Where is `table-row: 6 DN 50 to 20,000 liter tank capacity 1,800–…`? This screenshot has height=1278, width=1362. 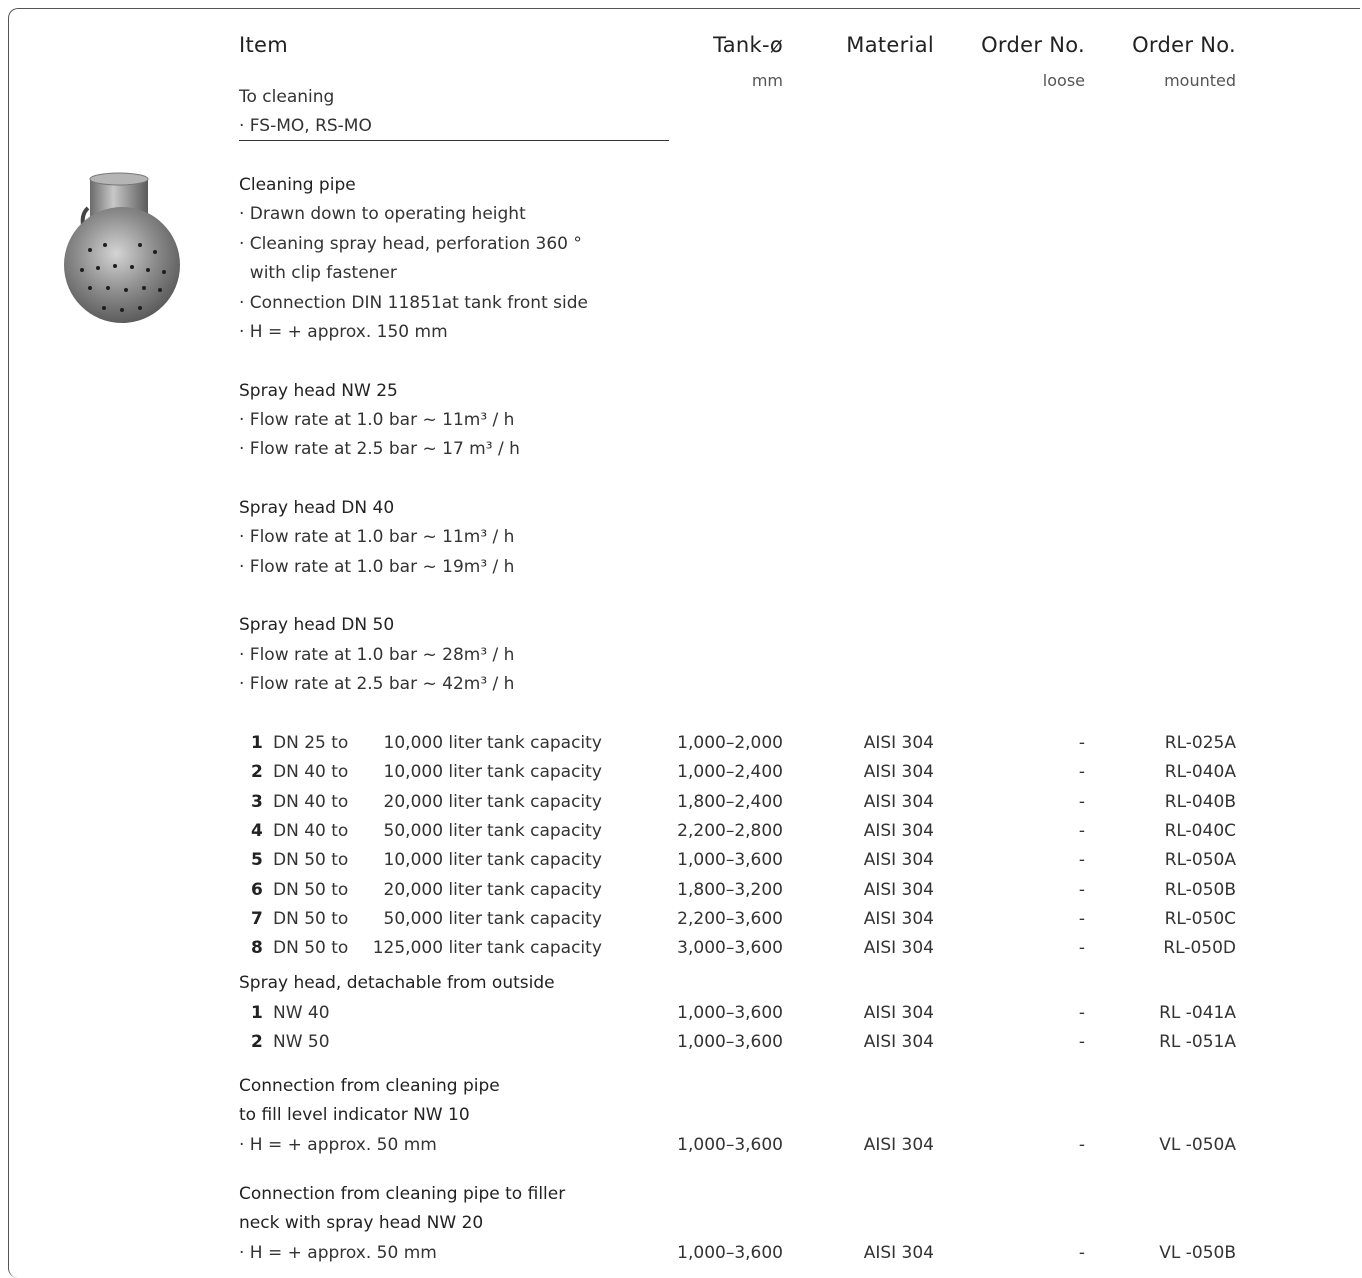
table-row: 6 DN 50 to 20,000 liter tank capacity 1,800–… is located at coordinates (681, 894).